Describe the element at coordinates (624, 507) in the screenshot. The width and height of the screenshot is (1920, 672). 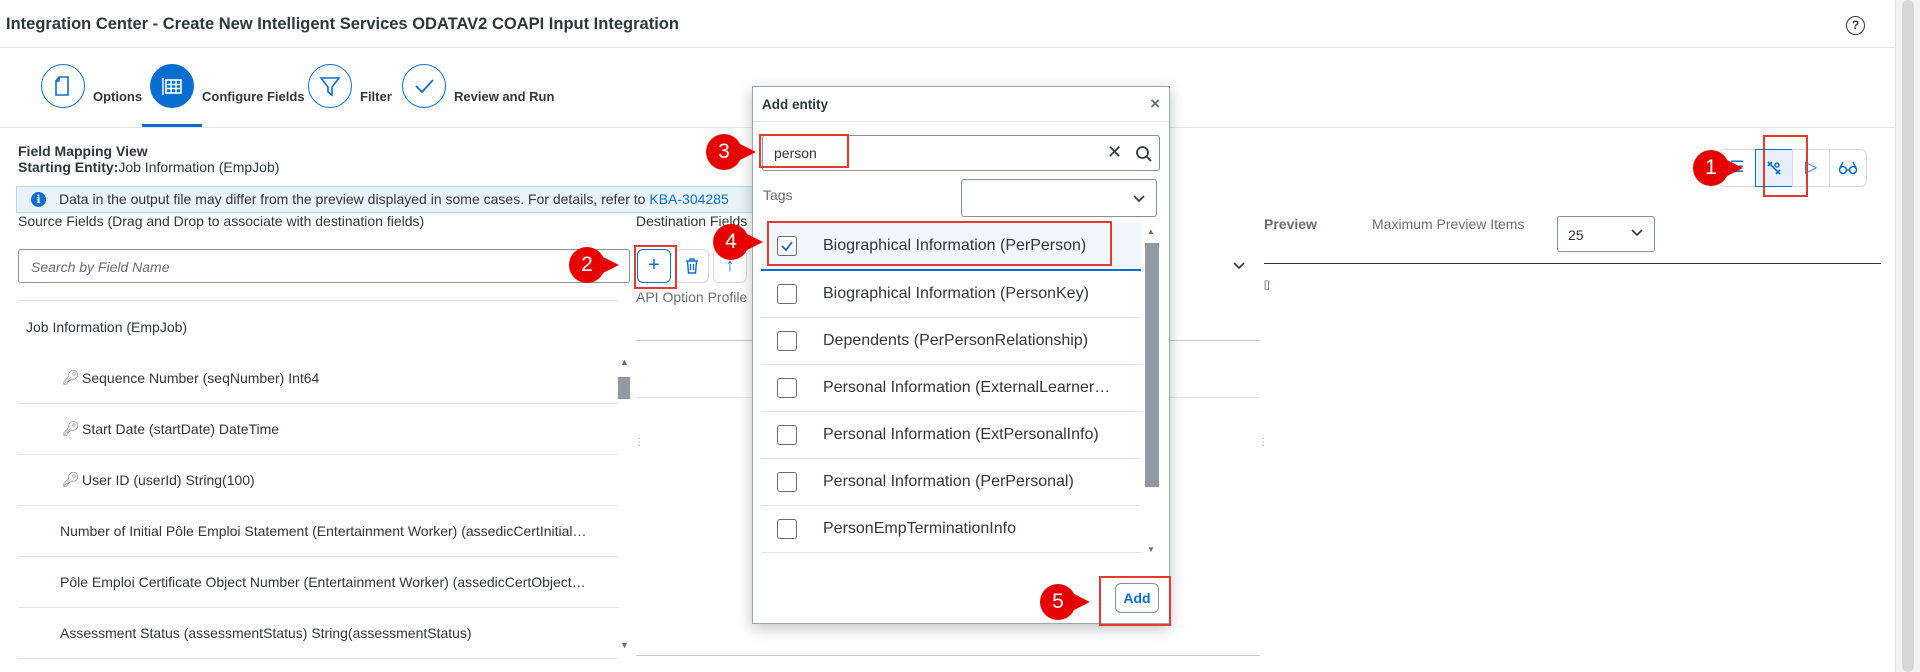
I see `source-scrollbar: ▲ ▼` at that location.